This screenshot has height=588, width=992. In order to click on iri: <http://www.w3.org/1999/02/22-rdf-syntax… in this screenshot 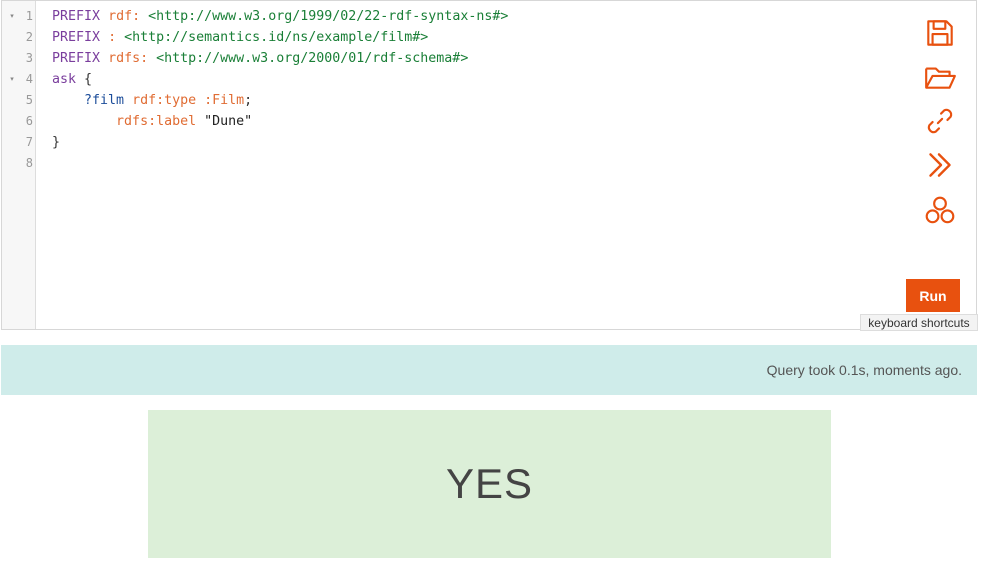, I will do `click(328, 16)`.